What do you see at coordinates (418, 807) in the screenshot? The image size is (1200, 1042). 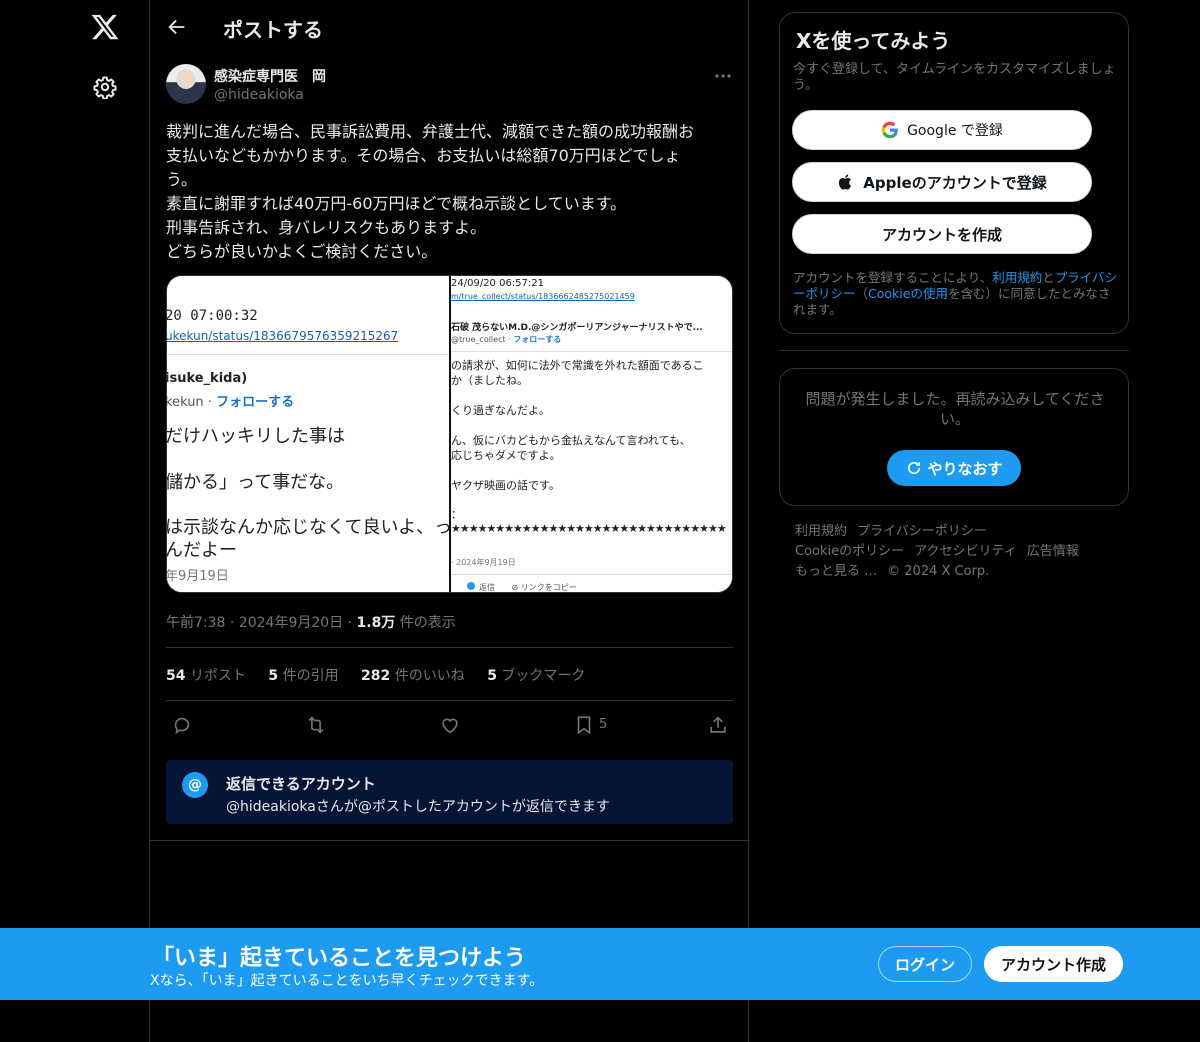 I see `reply-restriction-desc: @hideakiokaさんが@ポストしたアカウントが返信できます` at bounding box center [418, 807].